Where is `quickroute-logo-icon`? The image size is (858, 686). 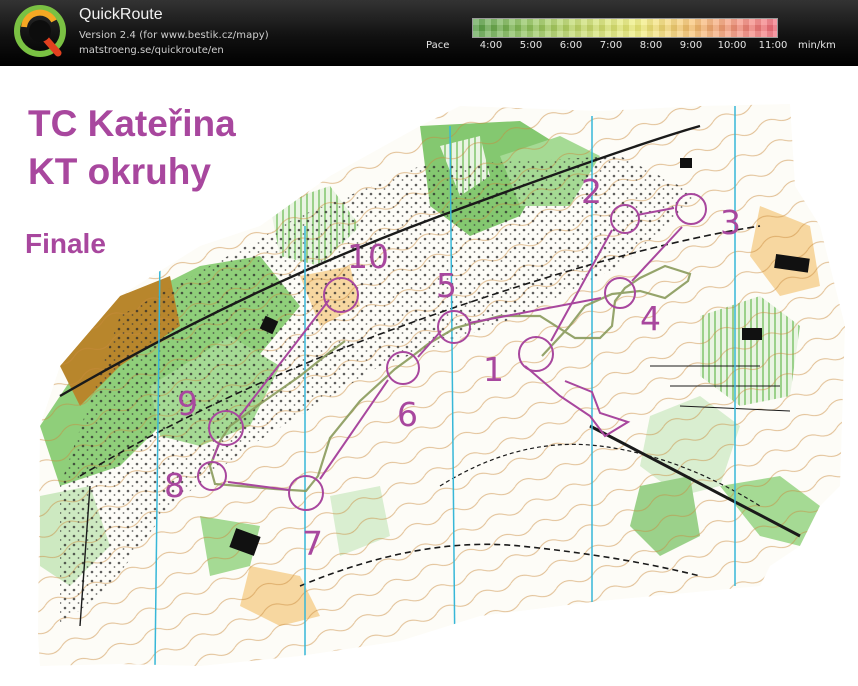 quickroute-logo-icon is located at coordinates (40, 31).